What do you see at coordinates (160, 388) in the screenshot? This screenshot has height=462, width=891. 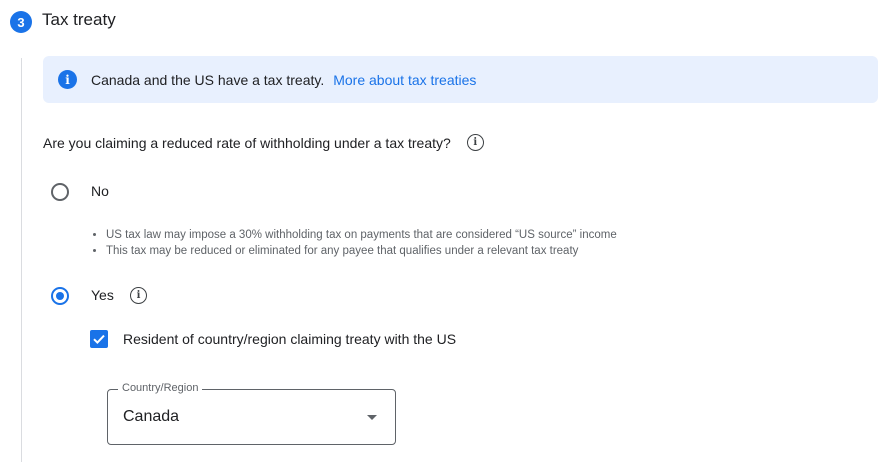 I see `country-region-label: Country/Region` at bounding box center [160, 388].